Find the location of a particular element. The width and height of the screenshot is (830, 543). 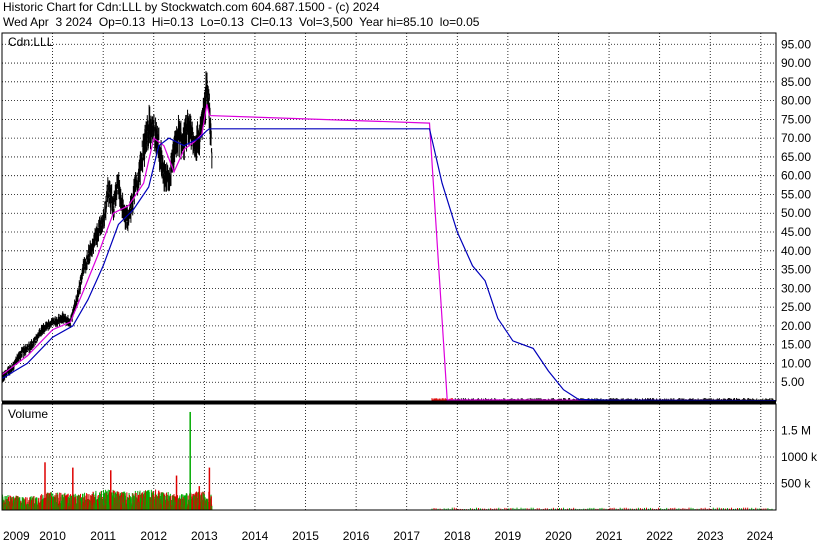

year-tick-label: 2016 is located at coordinates (356, 536).